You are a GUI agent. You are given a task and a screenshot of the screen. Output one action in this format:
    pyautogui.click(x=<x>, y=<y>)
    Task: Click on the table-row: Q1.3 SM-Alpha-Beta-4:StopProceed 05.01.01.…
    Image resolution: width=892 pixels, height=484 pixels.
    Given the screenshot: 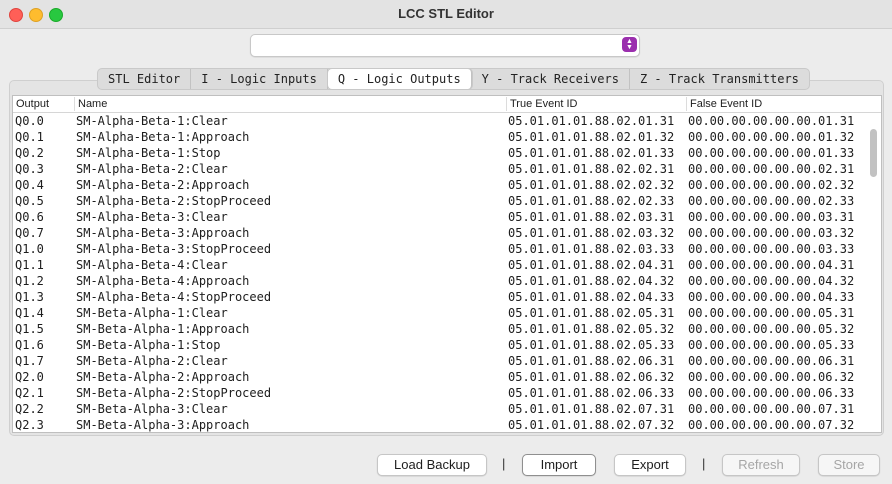 What is the action you would take?
    pyautogui.click(x=439, y=297)
    